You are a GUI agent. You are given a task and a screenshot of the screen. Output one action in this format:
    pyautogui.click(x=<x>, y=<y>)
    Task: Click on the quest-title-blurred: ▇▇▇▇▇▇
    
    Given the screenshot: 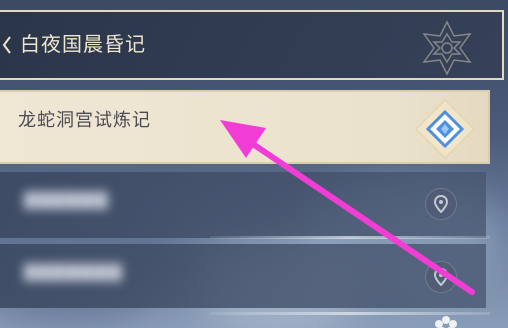 What is the action you would take?
    pyautogui.click(x=66, y=200)
    